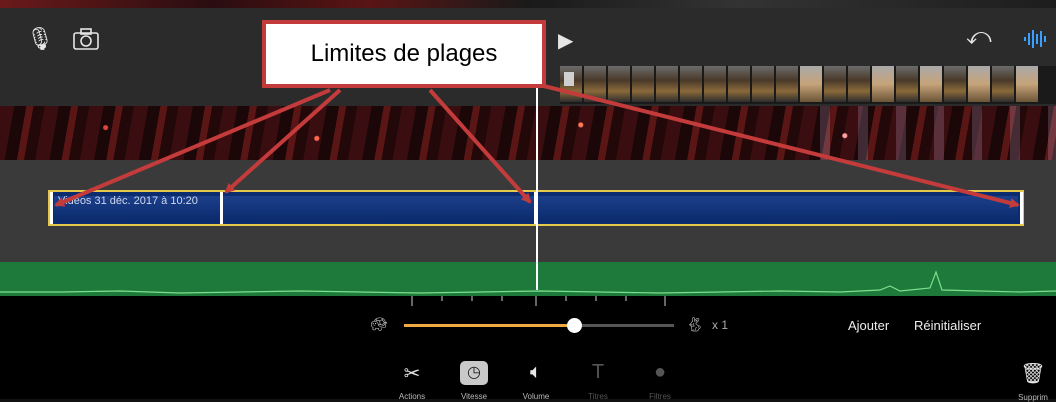  Describe the element at coordinates (40, 39) in the screenshot. I see `microphone-icon: 🎙︎` at that location.